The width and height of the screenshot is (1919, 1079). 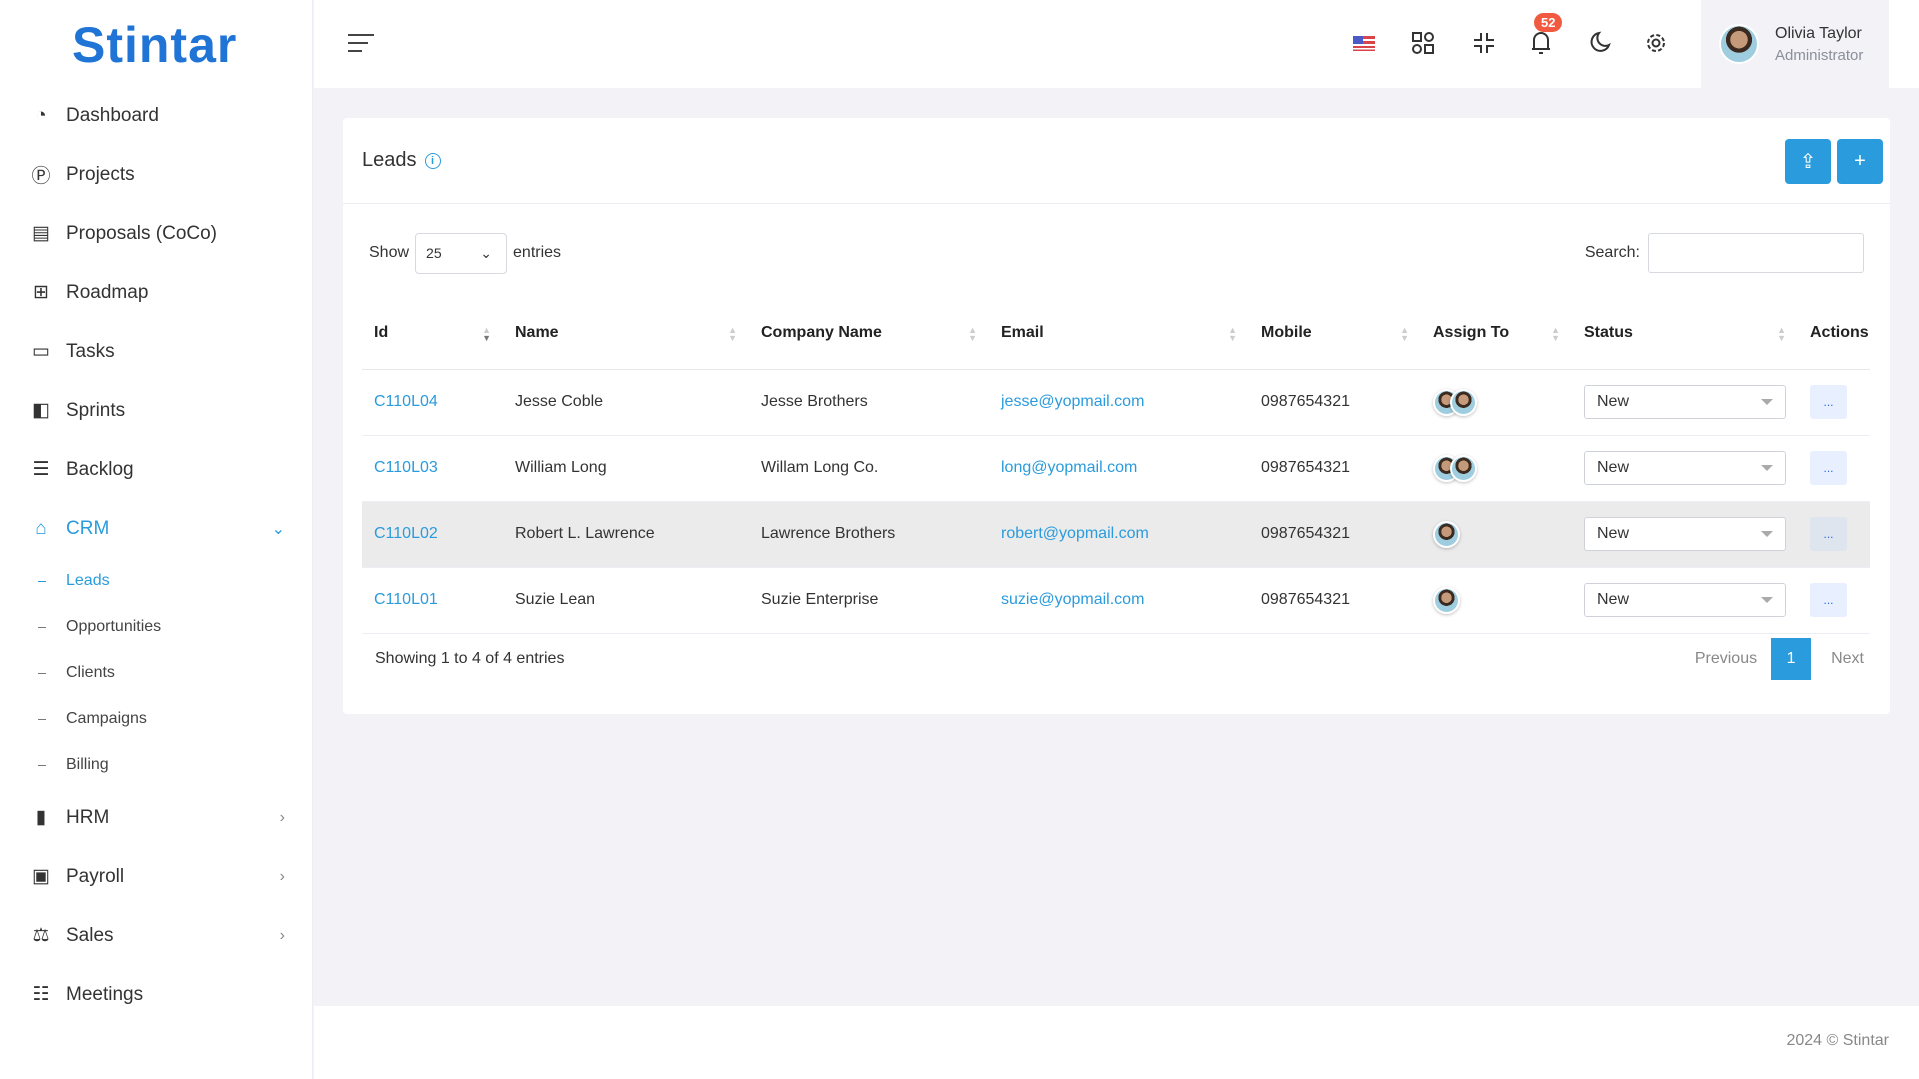 What do you see at coordinates (112, 115) in the screenshot?
I see `sidebar-item-label: Dashboard` at bounding box center [112, 115].